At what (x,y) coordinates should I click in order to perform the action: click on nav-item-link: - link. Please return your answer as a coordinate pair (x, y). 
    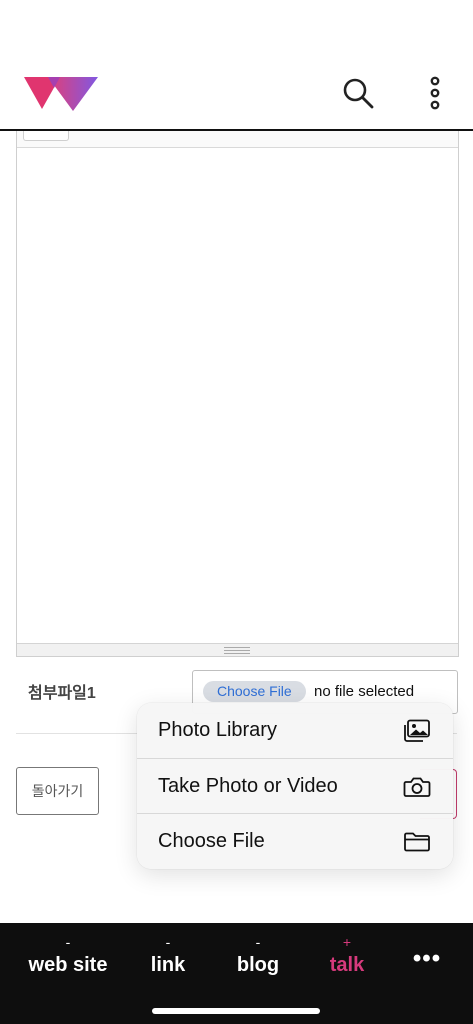
    Looking at the image, I should click on (168, 957).